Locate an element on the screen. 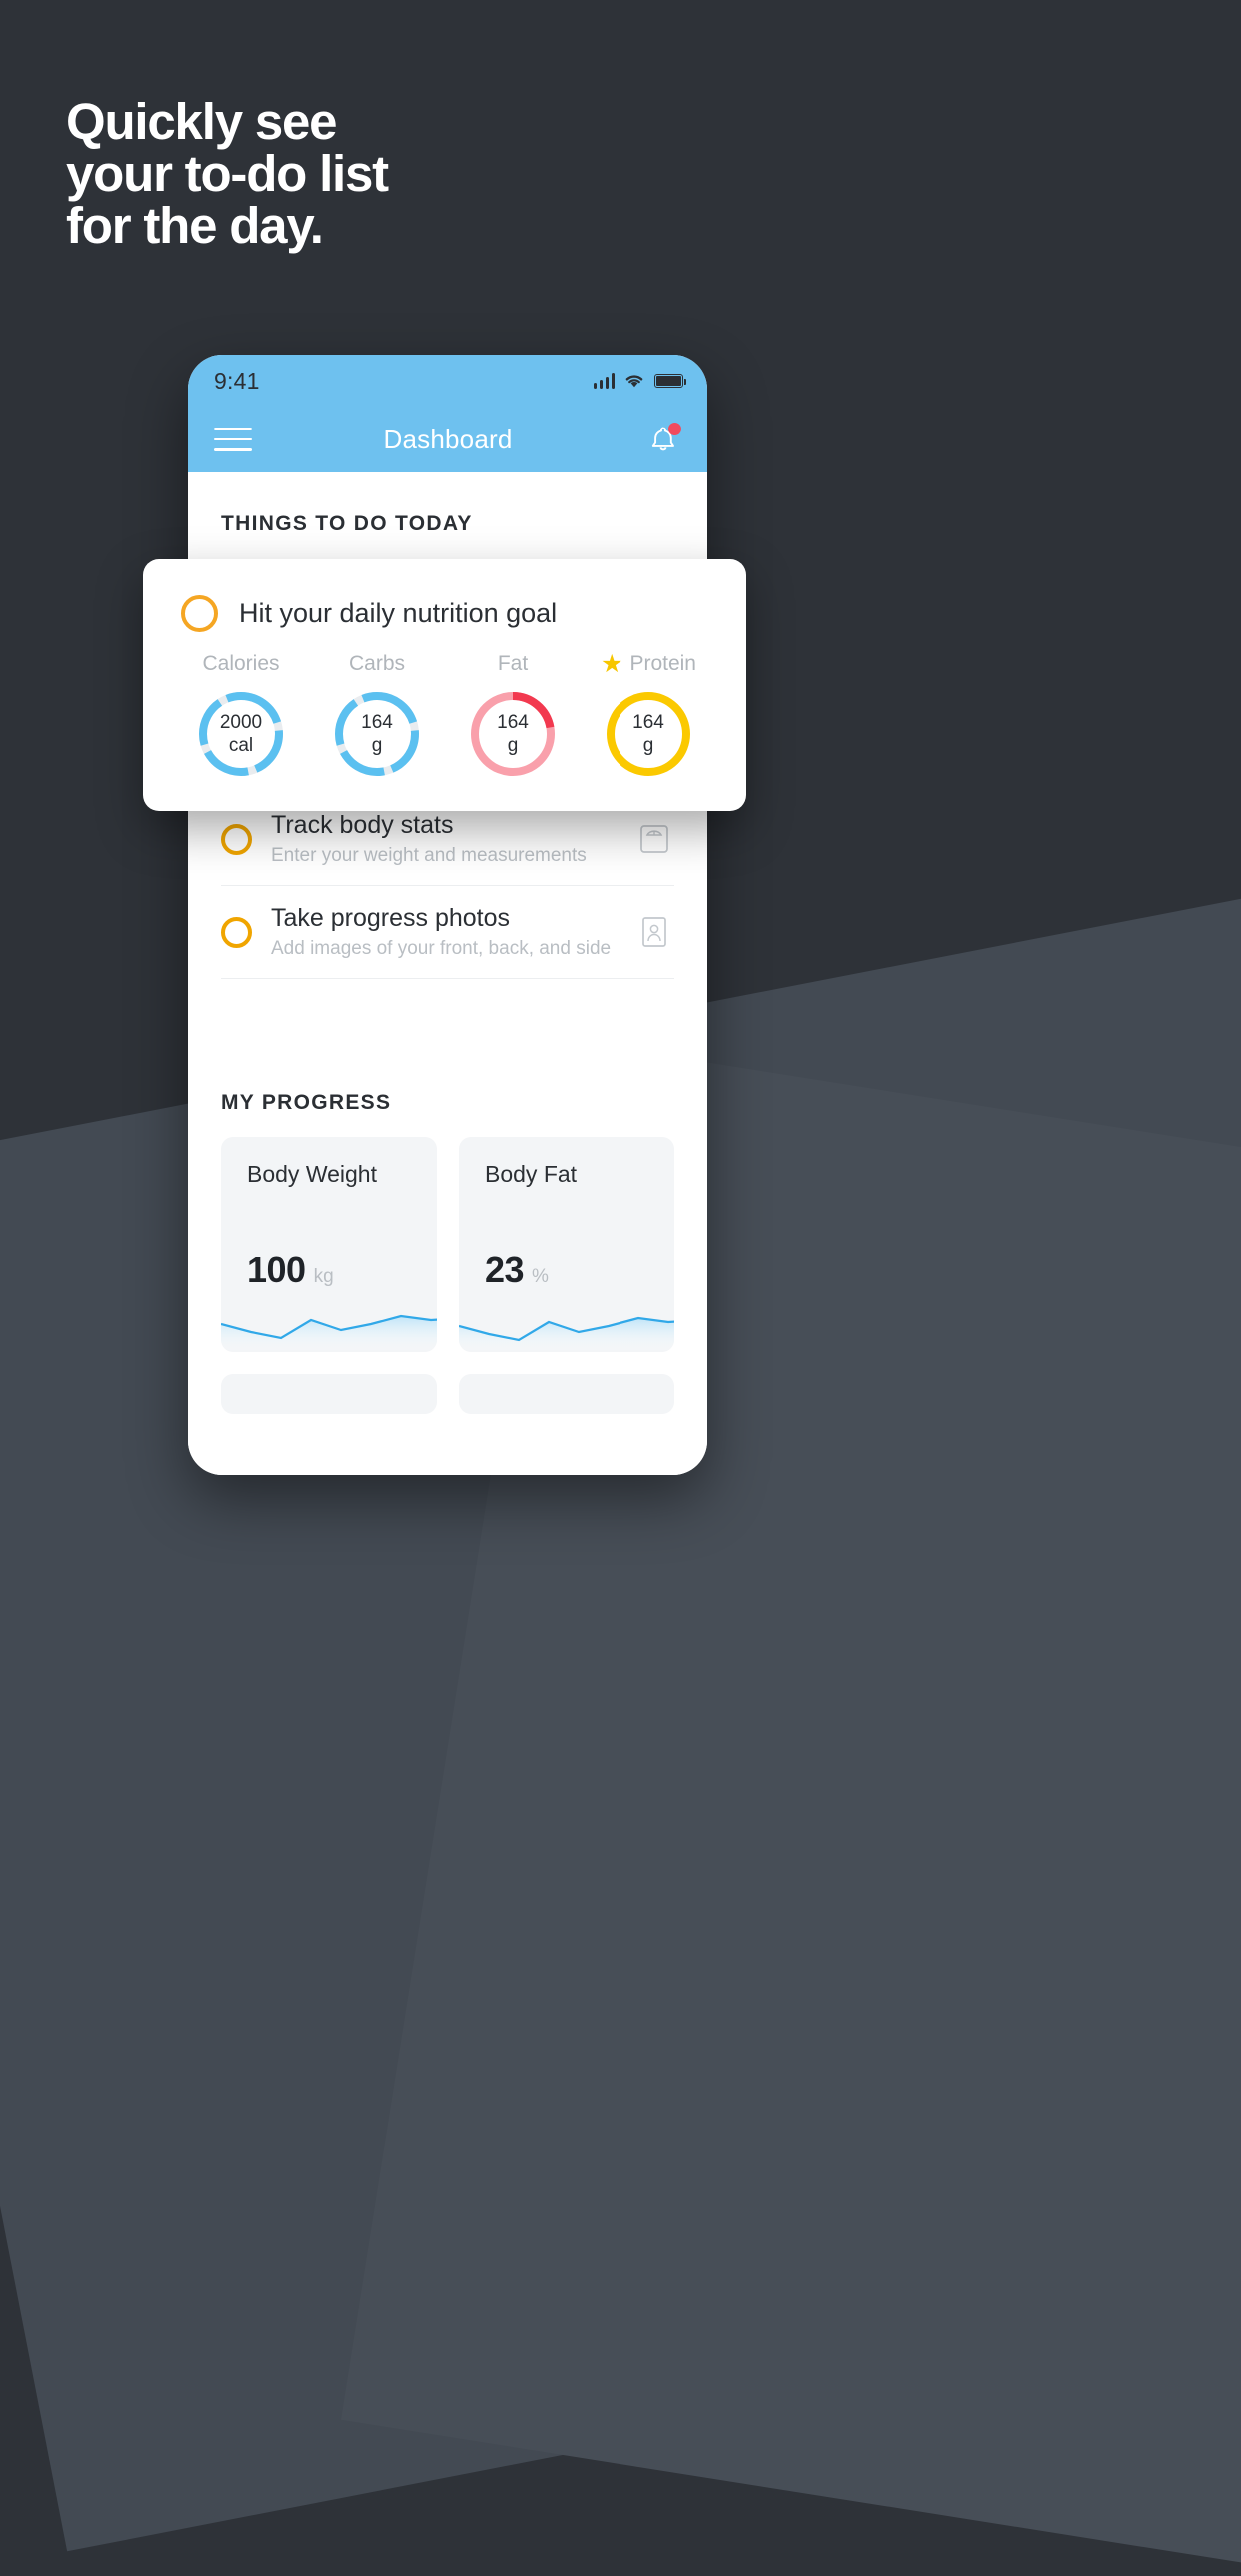 This screenshot has height=2576, width=1241. nutrition-status-ring is located at coordinates (199, 614).